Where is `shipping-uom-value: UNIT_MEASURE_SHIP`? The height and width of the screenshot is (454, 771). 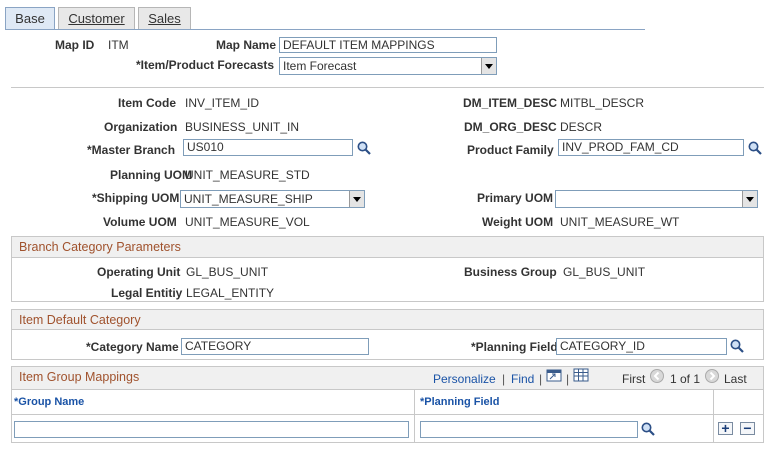 shipping-uom-value: UNIT_MEASURE_SHIP is located at coordinates (248, 199).